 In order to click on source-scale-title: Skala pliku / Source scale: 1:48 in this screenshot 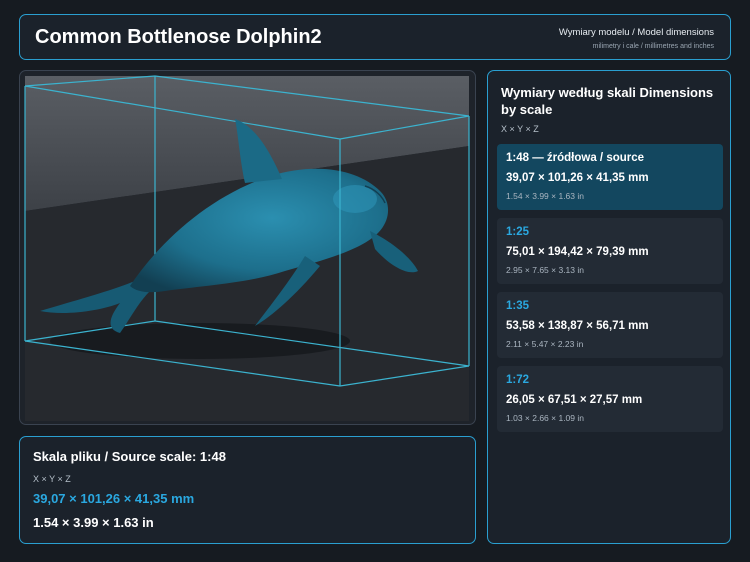, I will do `click(129, 456)`.